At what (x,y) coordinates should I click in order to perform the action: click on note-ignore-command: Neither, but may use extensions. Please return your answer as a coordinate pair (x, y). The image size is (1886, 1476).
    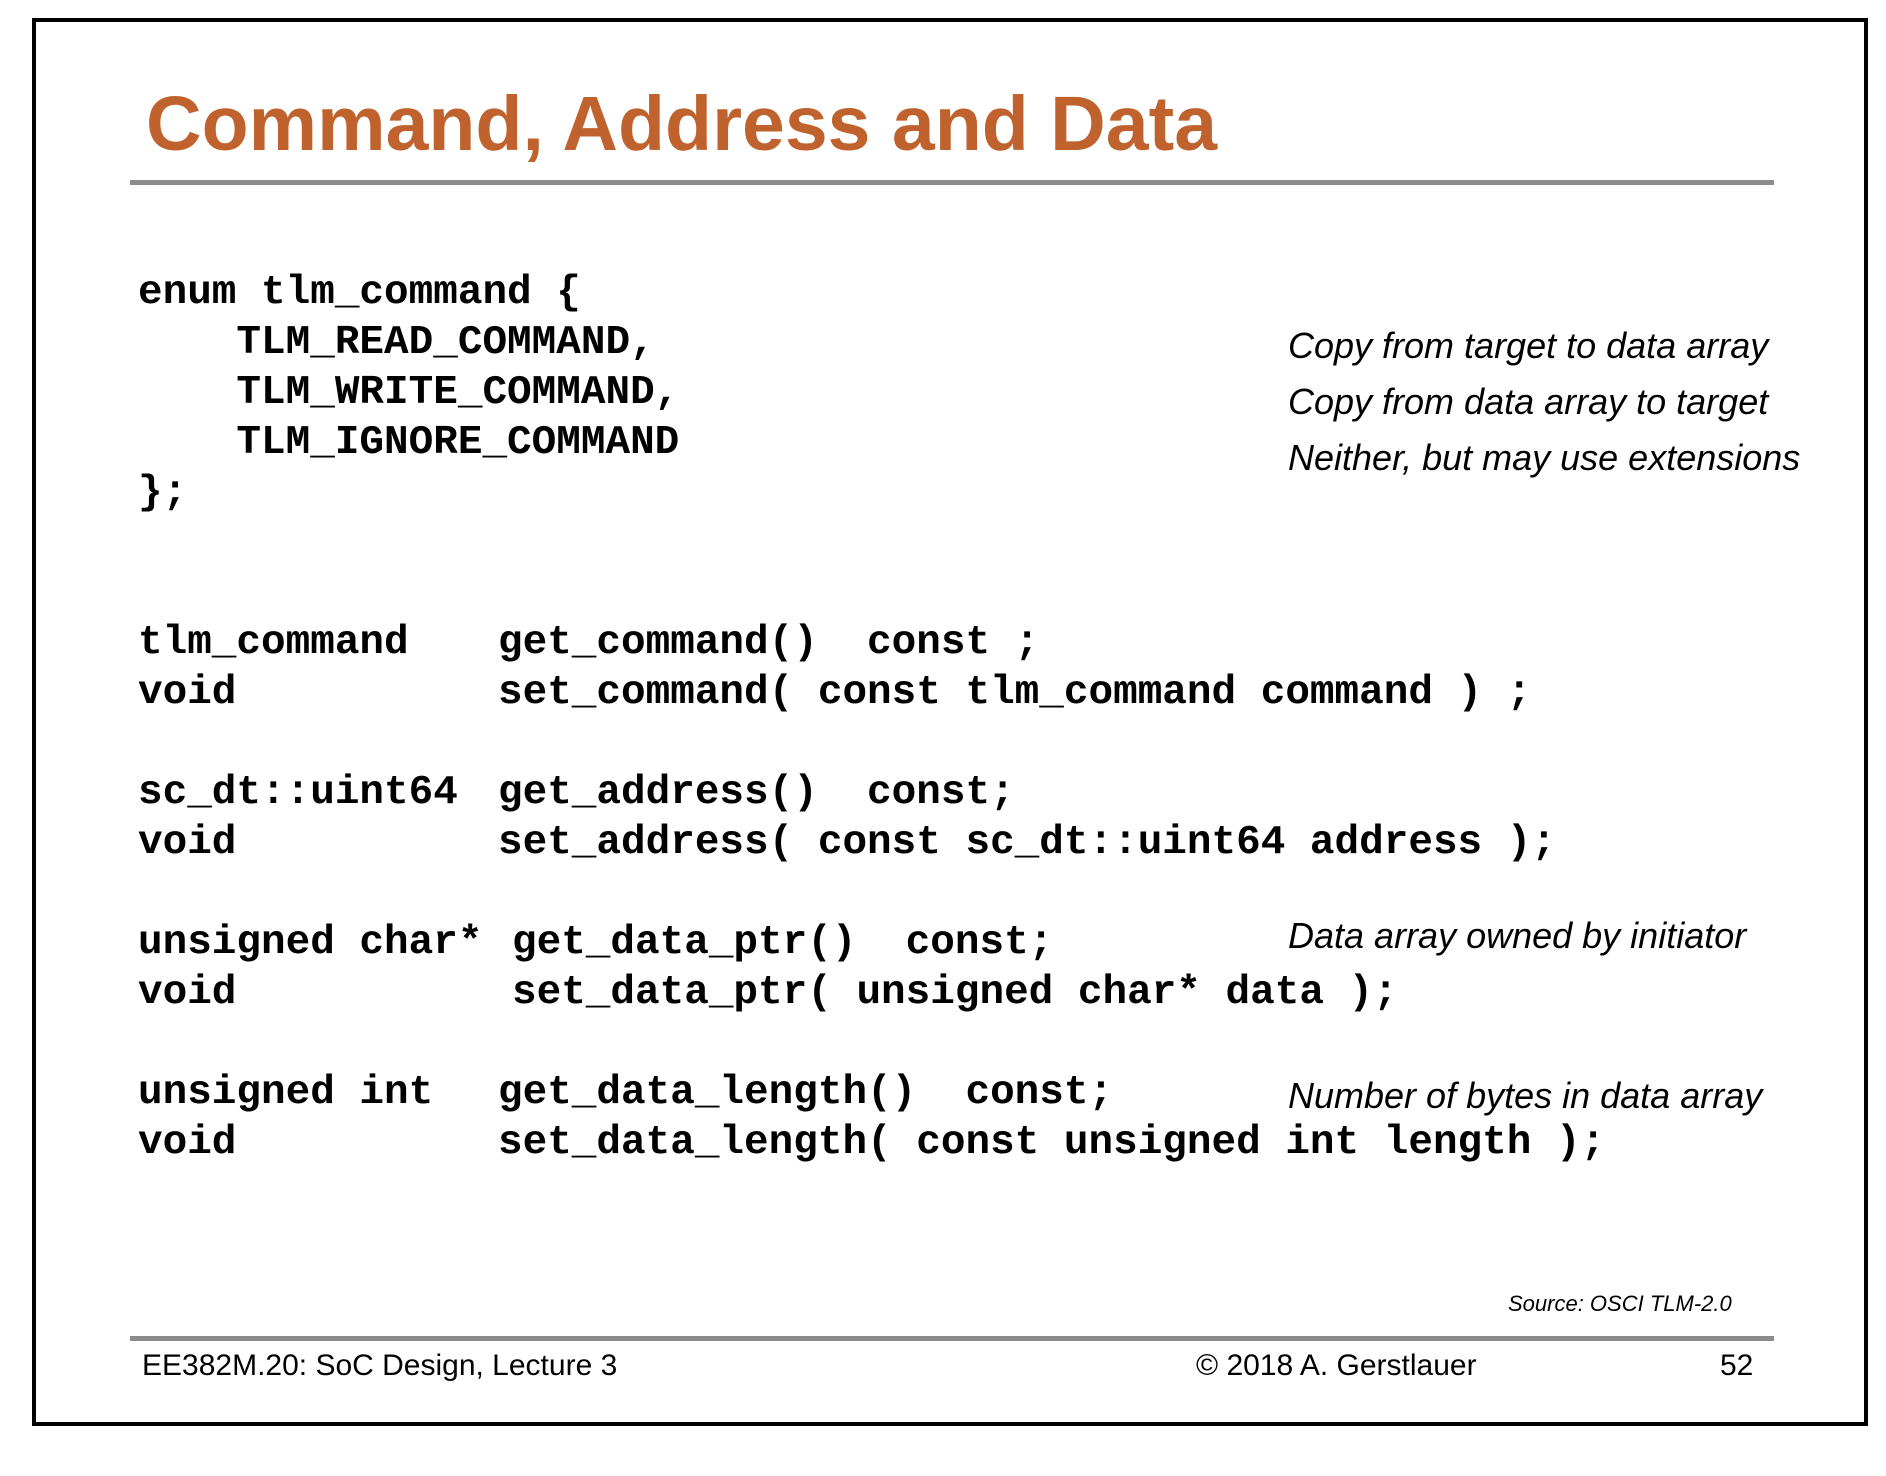
    Looking at the image, I should click on (1544, 457).